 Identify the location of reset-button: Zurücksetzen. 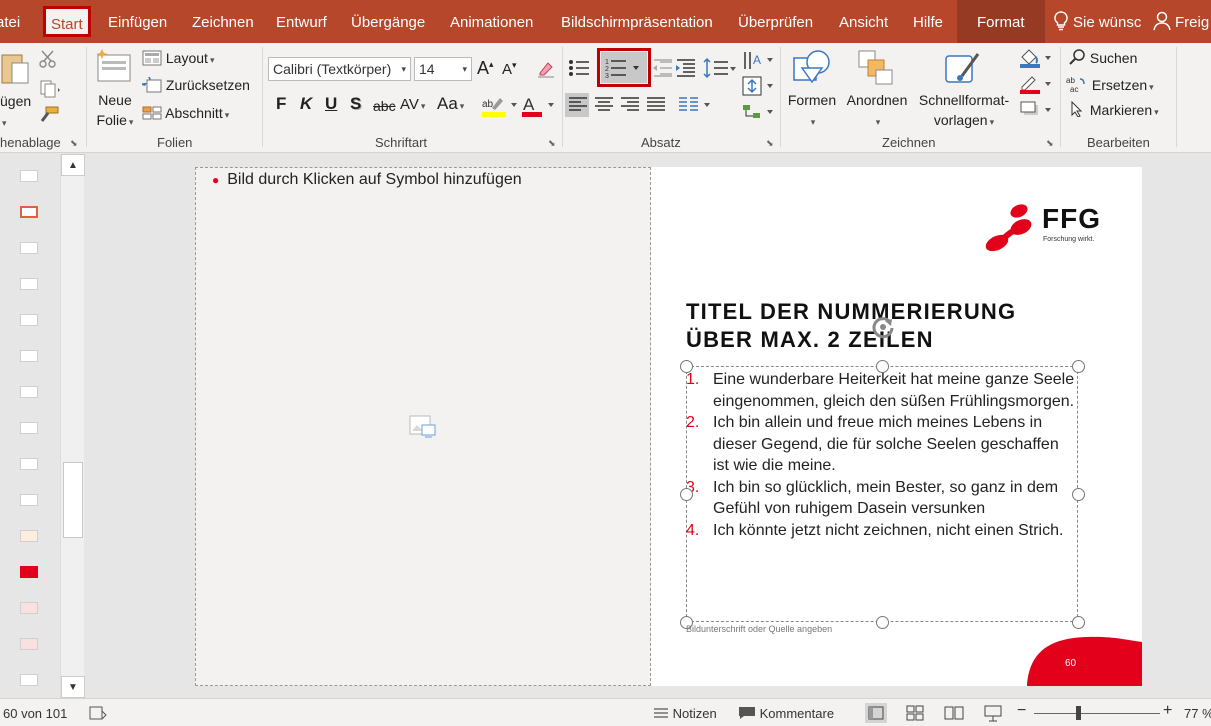
(194, 83).